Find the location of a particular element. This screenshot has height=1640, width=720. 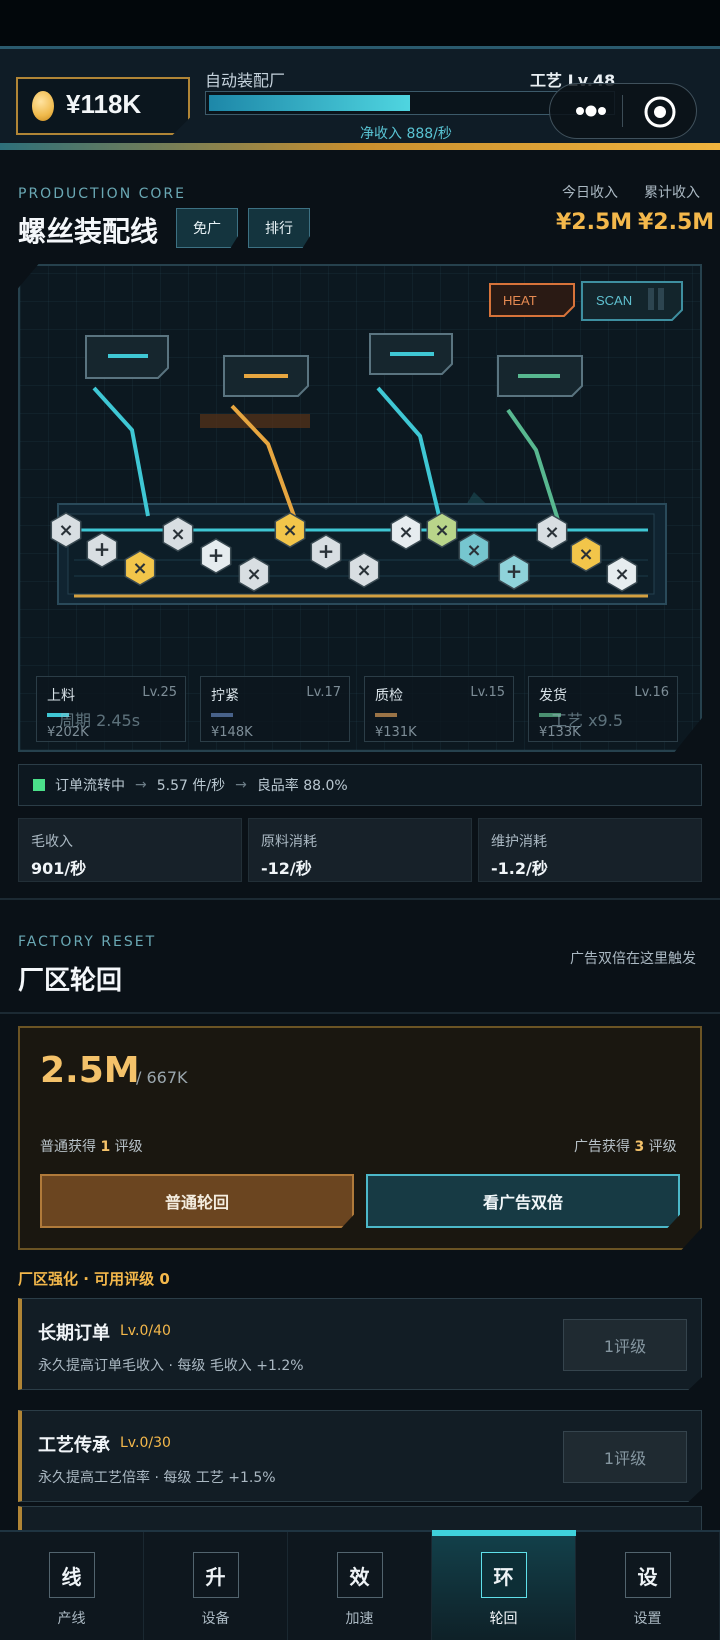

station-level: Lv.15 is located at coordinates (487, 692).